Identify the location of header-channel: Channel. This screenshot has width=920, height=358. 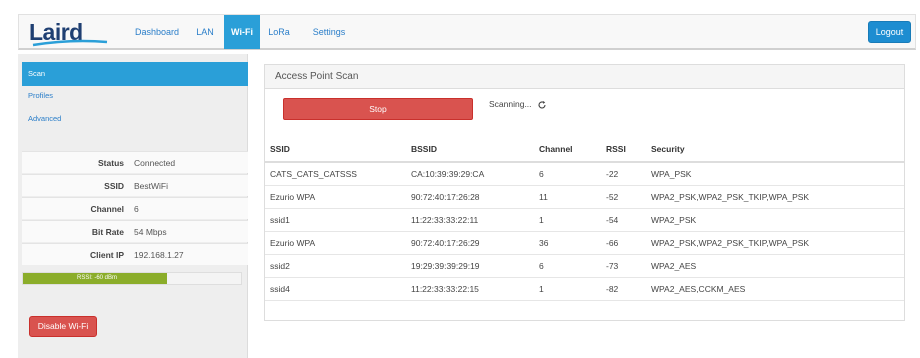
(572, 150).